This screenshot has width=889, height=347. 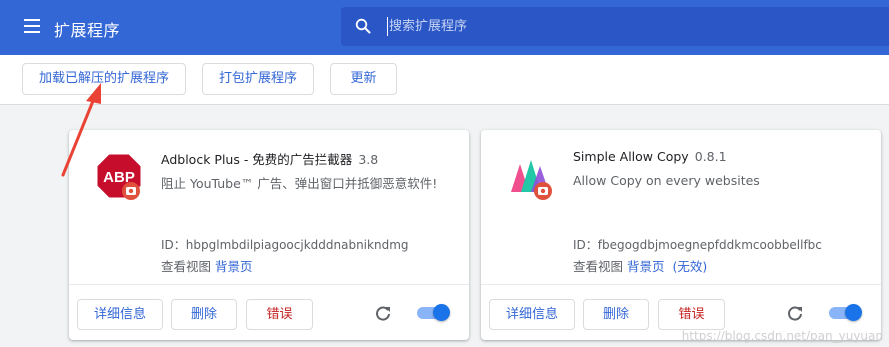 I want to click on extension-id: ID：fbegogdbjmoegnepfddkmcoobbellfbc, so click(x=697, y=245).